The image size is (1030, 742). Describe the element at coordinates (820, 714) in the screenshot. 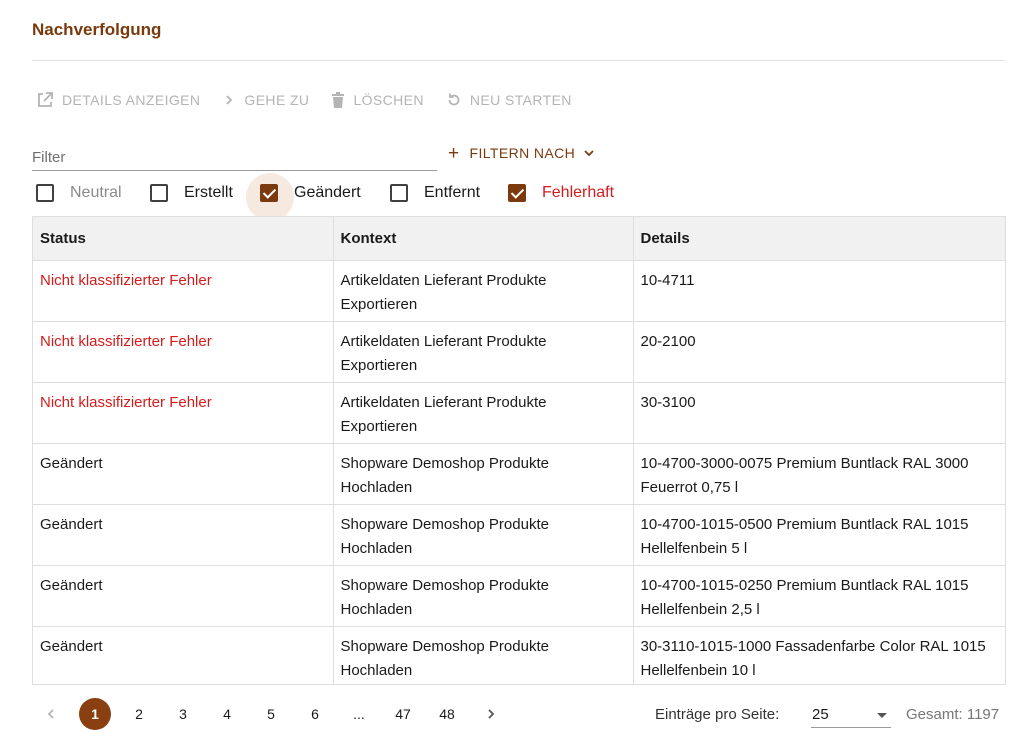

I see `per-page-value: 25` at that location.